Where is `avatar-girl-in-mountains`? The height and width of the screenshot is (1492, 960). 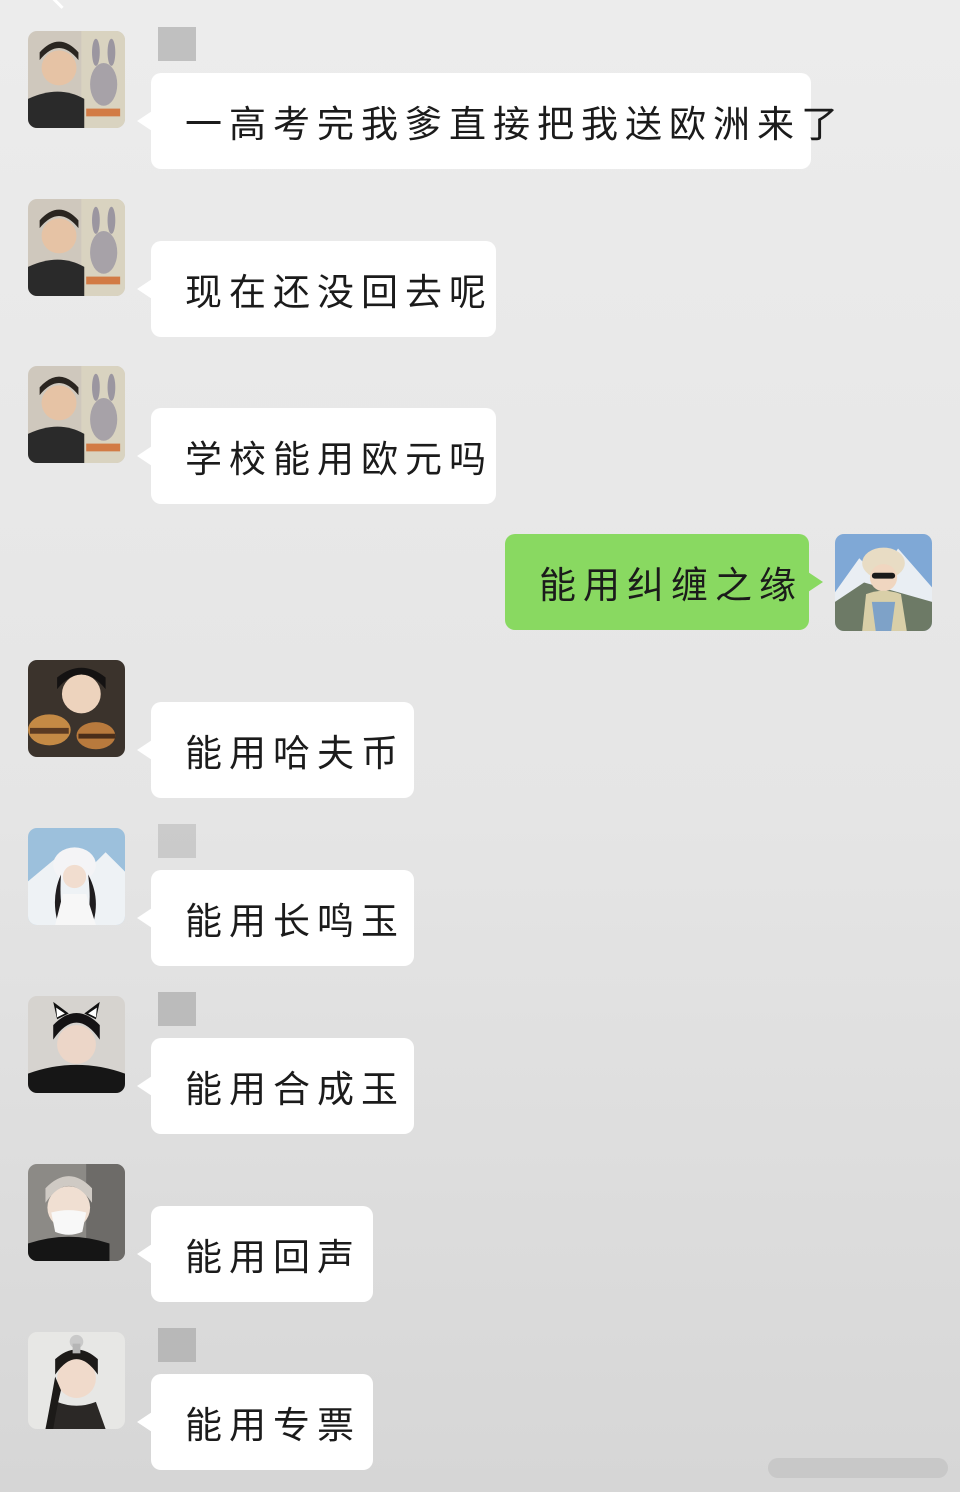 avatar-girl-in-mountains is located at coordinates (883, 582).